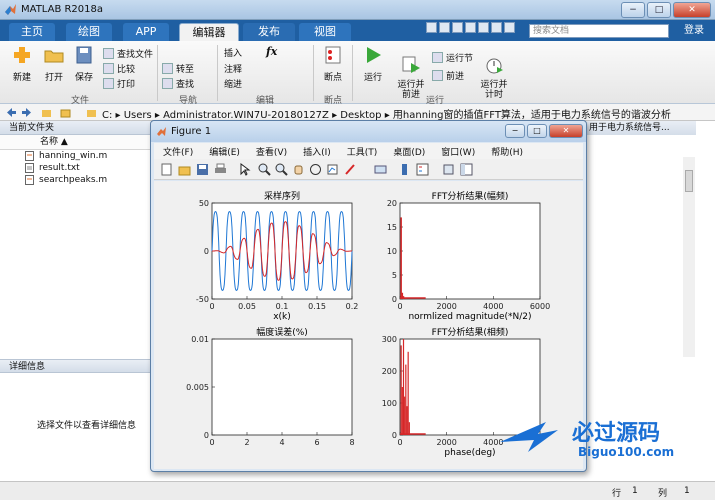 The height and width of the screenshot is (500, 715). What do you see at coordinates (54, 64) in the screenshot?
I see `open-button: 打开` at bounding box center [54, 64].